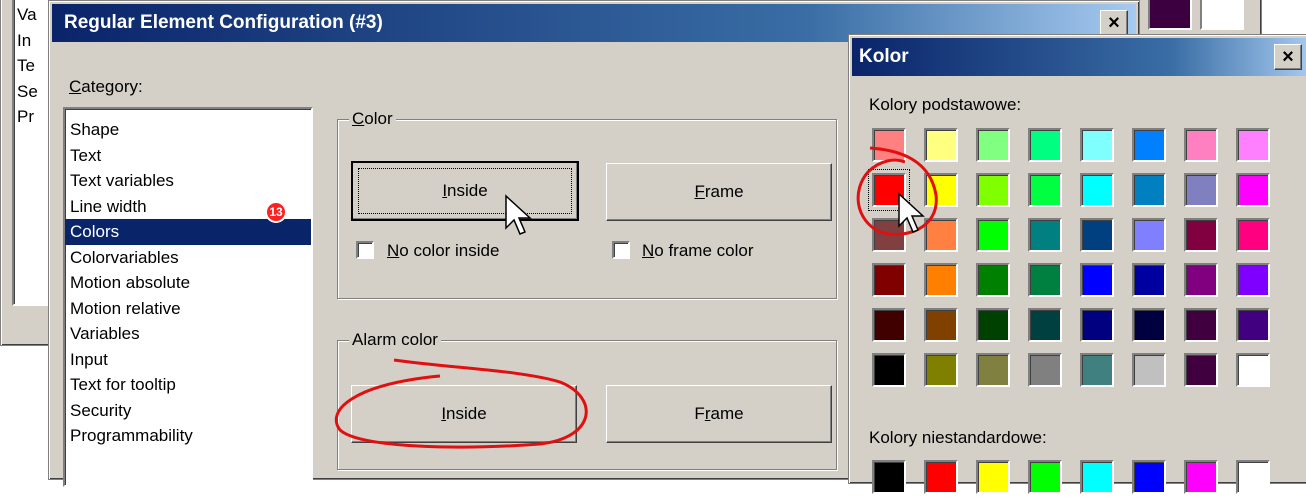 The image size is (1306, 500). I want to click on kolor-close-button: ×, so click(1288, 57).